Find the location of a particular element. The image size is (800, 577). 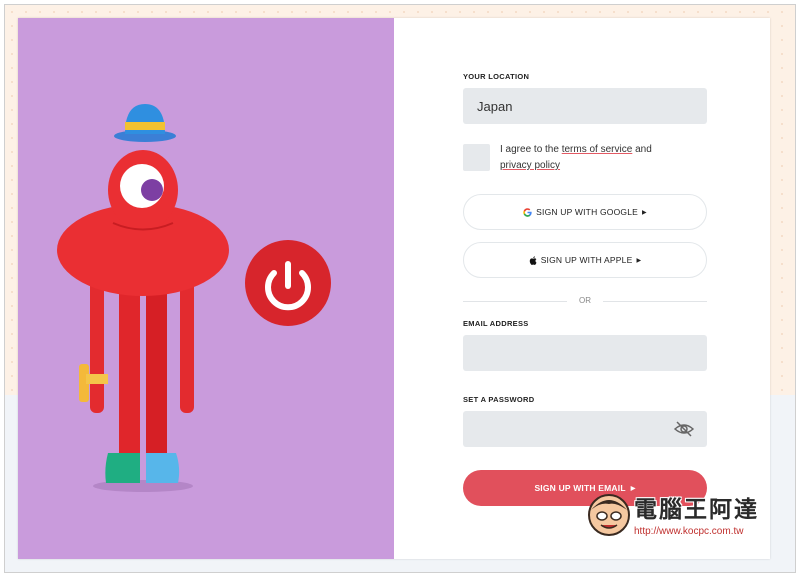

location-select: Japan is located at coordinates (585, 106).